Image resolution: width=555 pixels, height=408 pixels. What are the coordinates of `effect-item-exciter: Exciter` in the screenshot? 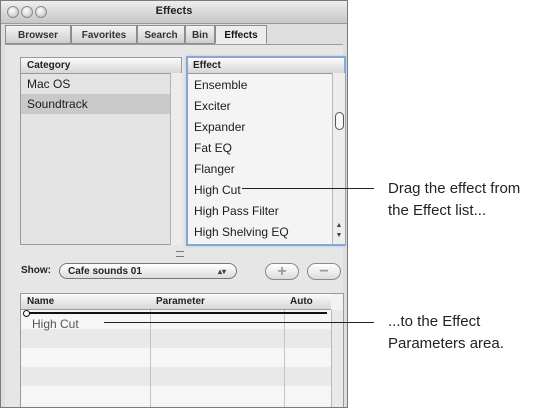 It's located at (260, 106).